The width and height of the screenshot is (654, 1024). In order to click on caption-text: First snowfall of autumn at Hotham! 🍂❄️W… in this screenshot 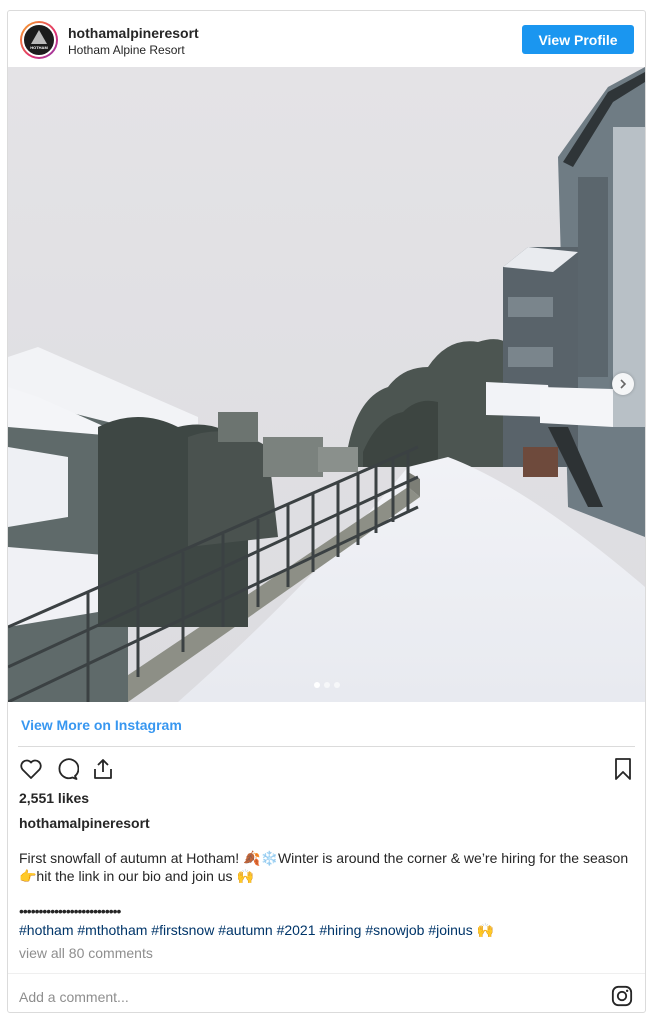, I will do `click(324, 867)`.